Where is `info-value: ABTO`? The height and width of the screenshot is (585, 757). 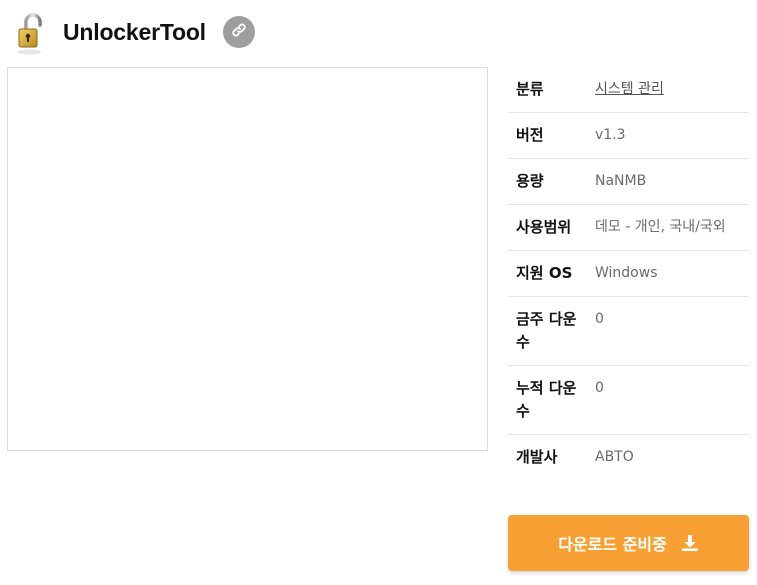 info-value: ABTO is located at coordinates (614, 457).